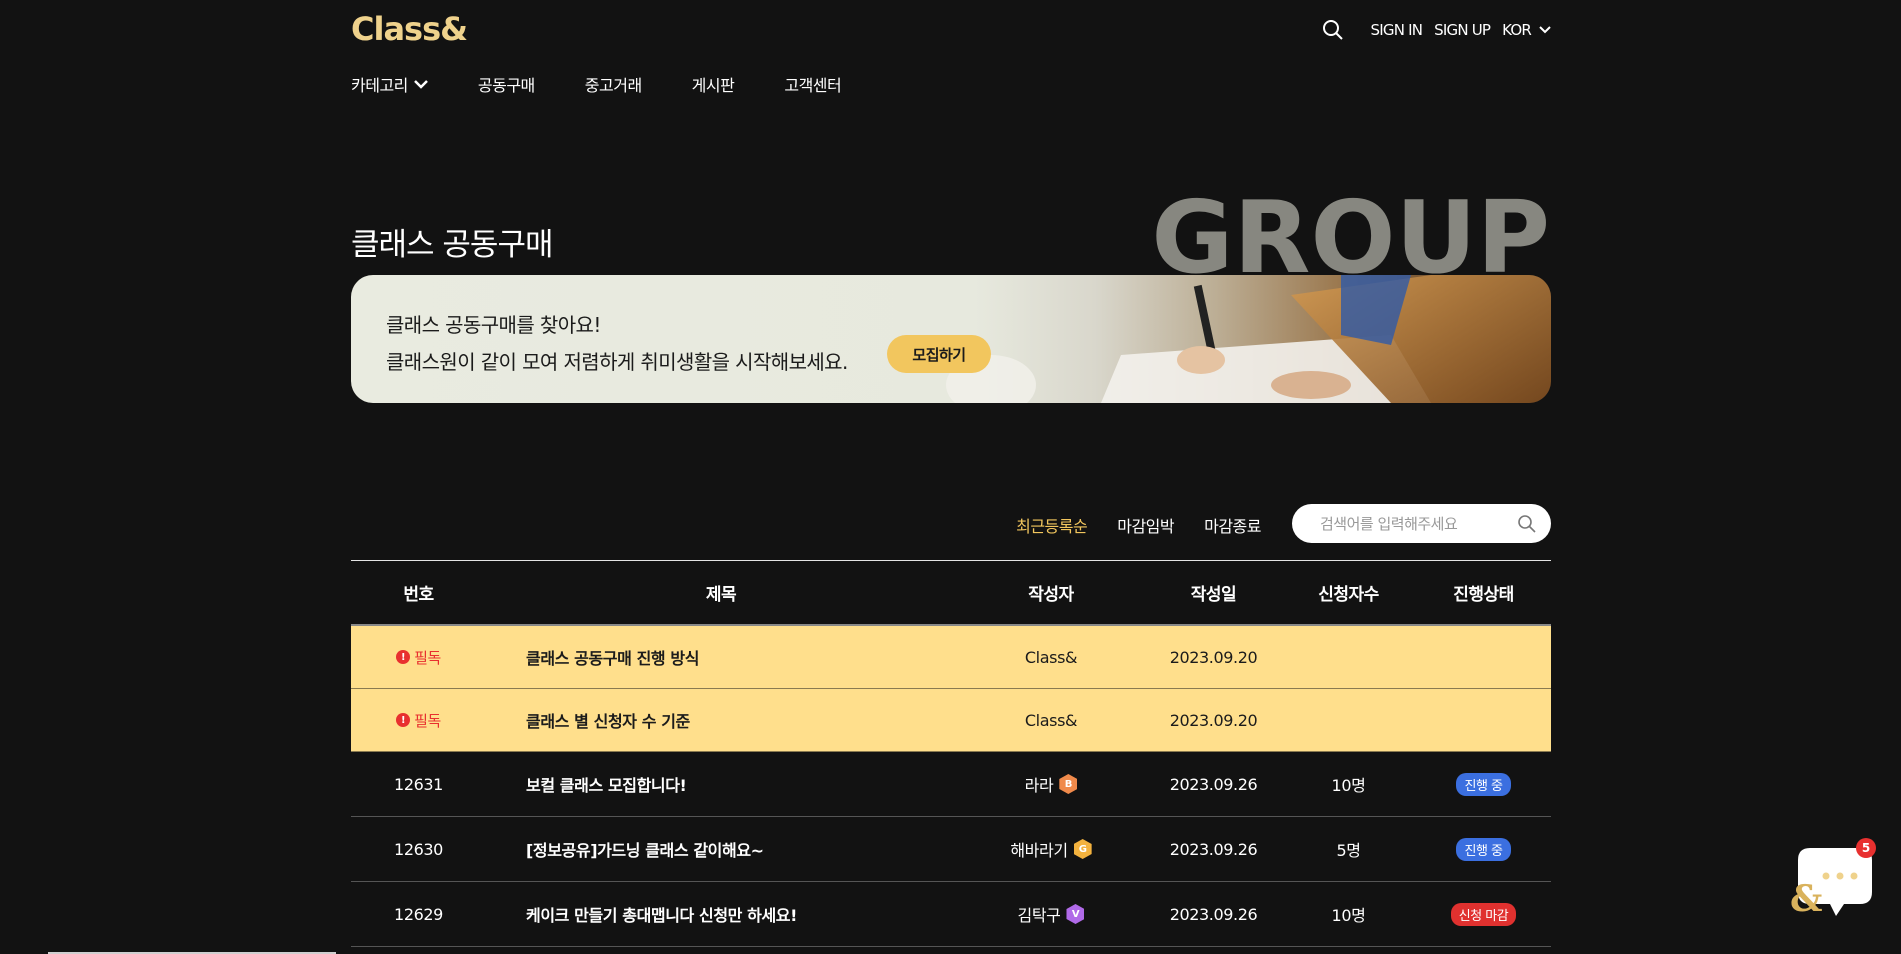 The width and height of the screenshot is (1901, 954). What do you see at coordinates (1075, 914) in the screenshot?
I see `level-badge-icon: V` at bounding box center [1075, 914].